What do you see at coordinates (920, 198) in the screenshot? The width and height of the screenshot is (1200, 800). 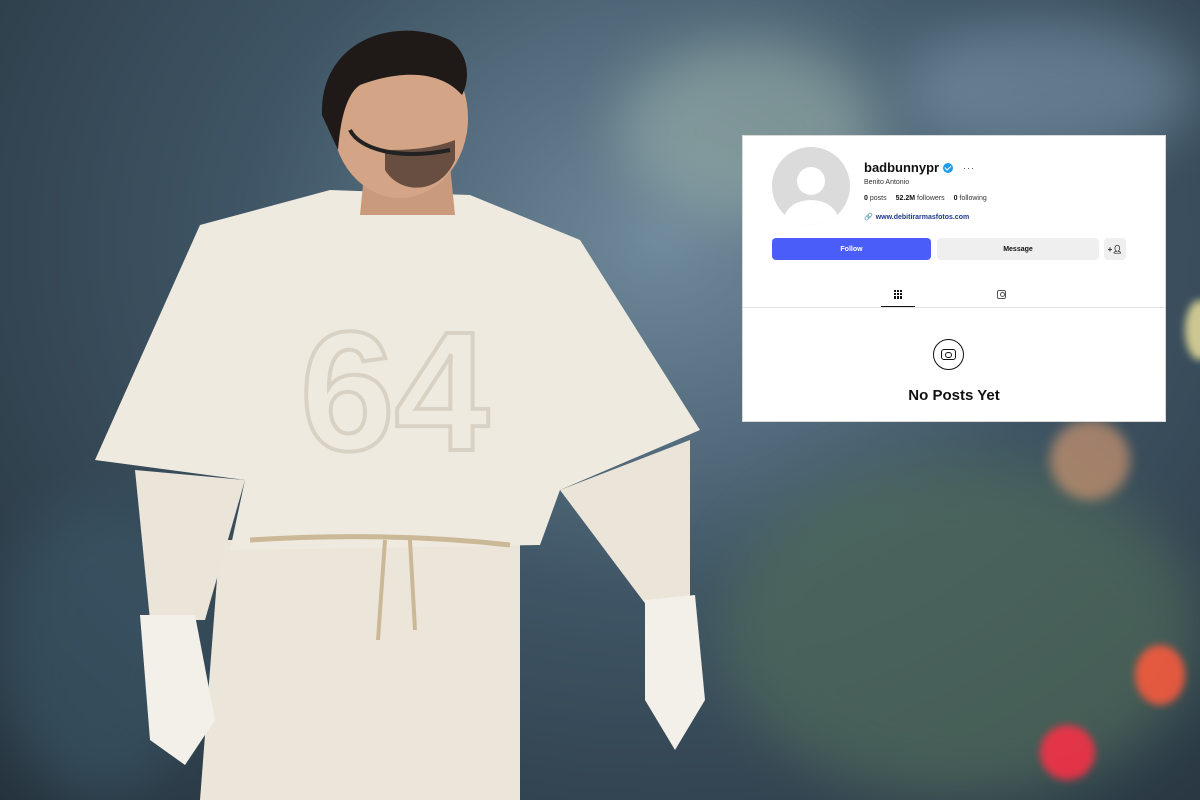 I see `followers-stat: 52.2M followers` at bounding box center [920, 198].